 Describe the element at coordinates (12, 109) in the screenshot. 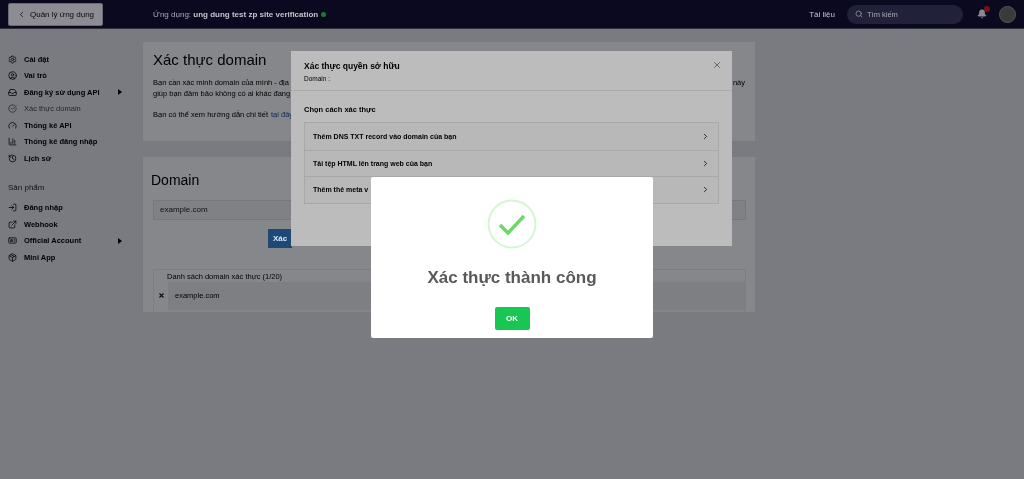

I see `check-circle-icon` at that location.